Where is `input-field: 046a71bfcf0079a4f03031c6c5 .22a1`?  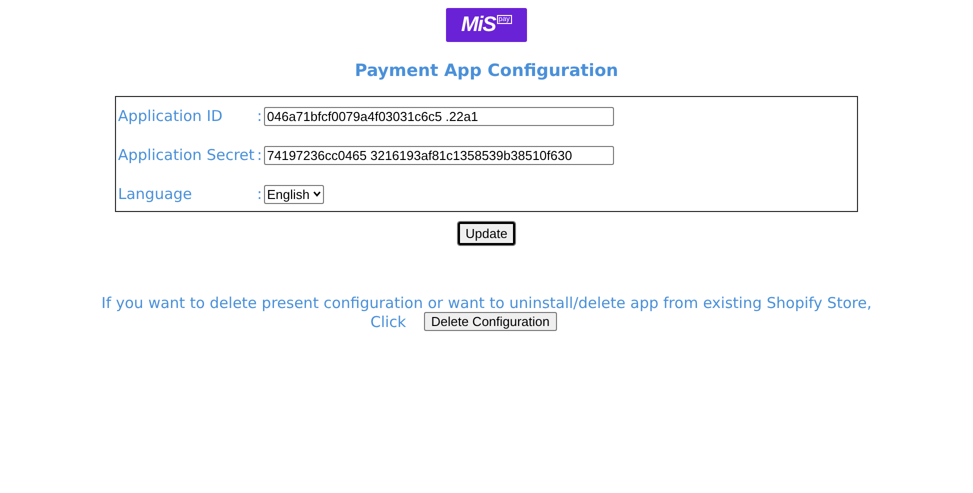
input-field: 046a71bfcf0079a4f03031c6c5 .22a1 is located at coordinates (439, 116).